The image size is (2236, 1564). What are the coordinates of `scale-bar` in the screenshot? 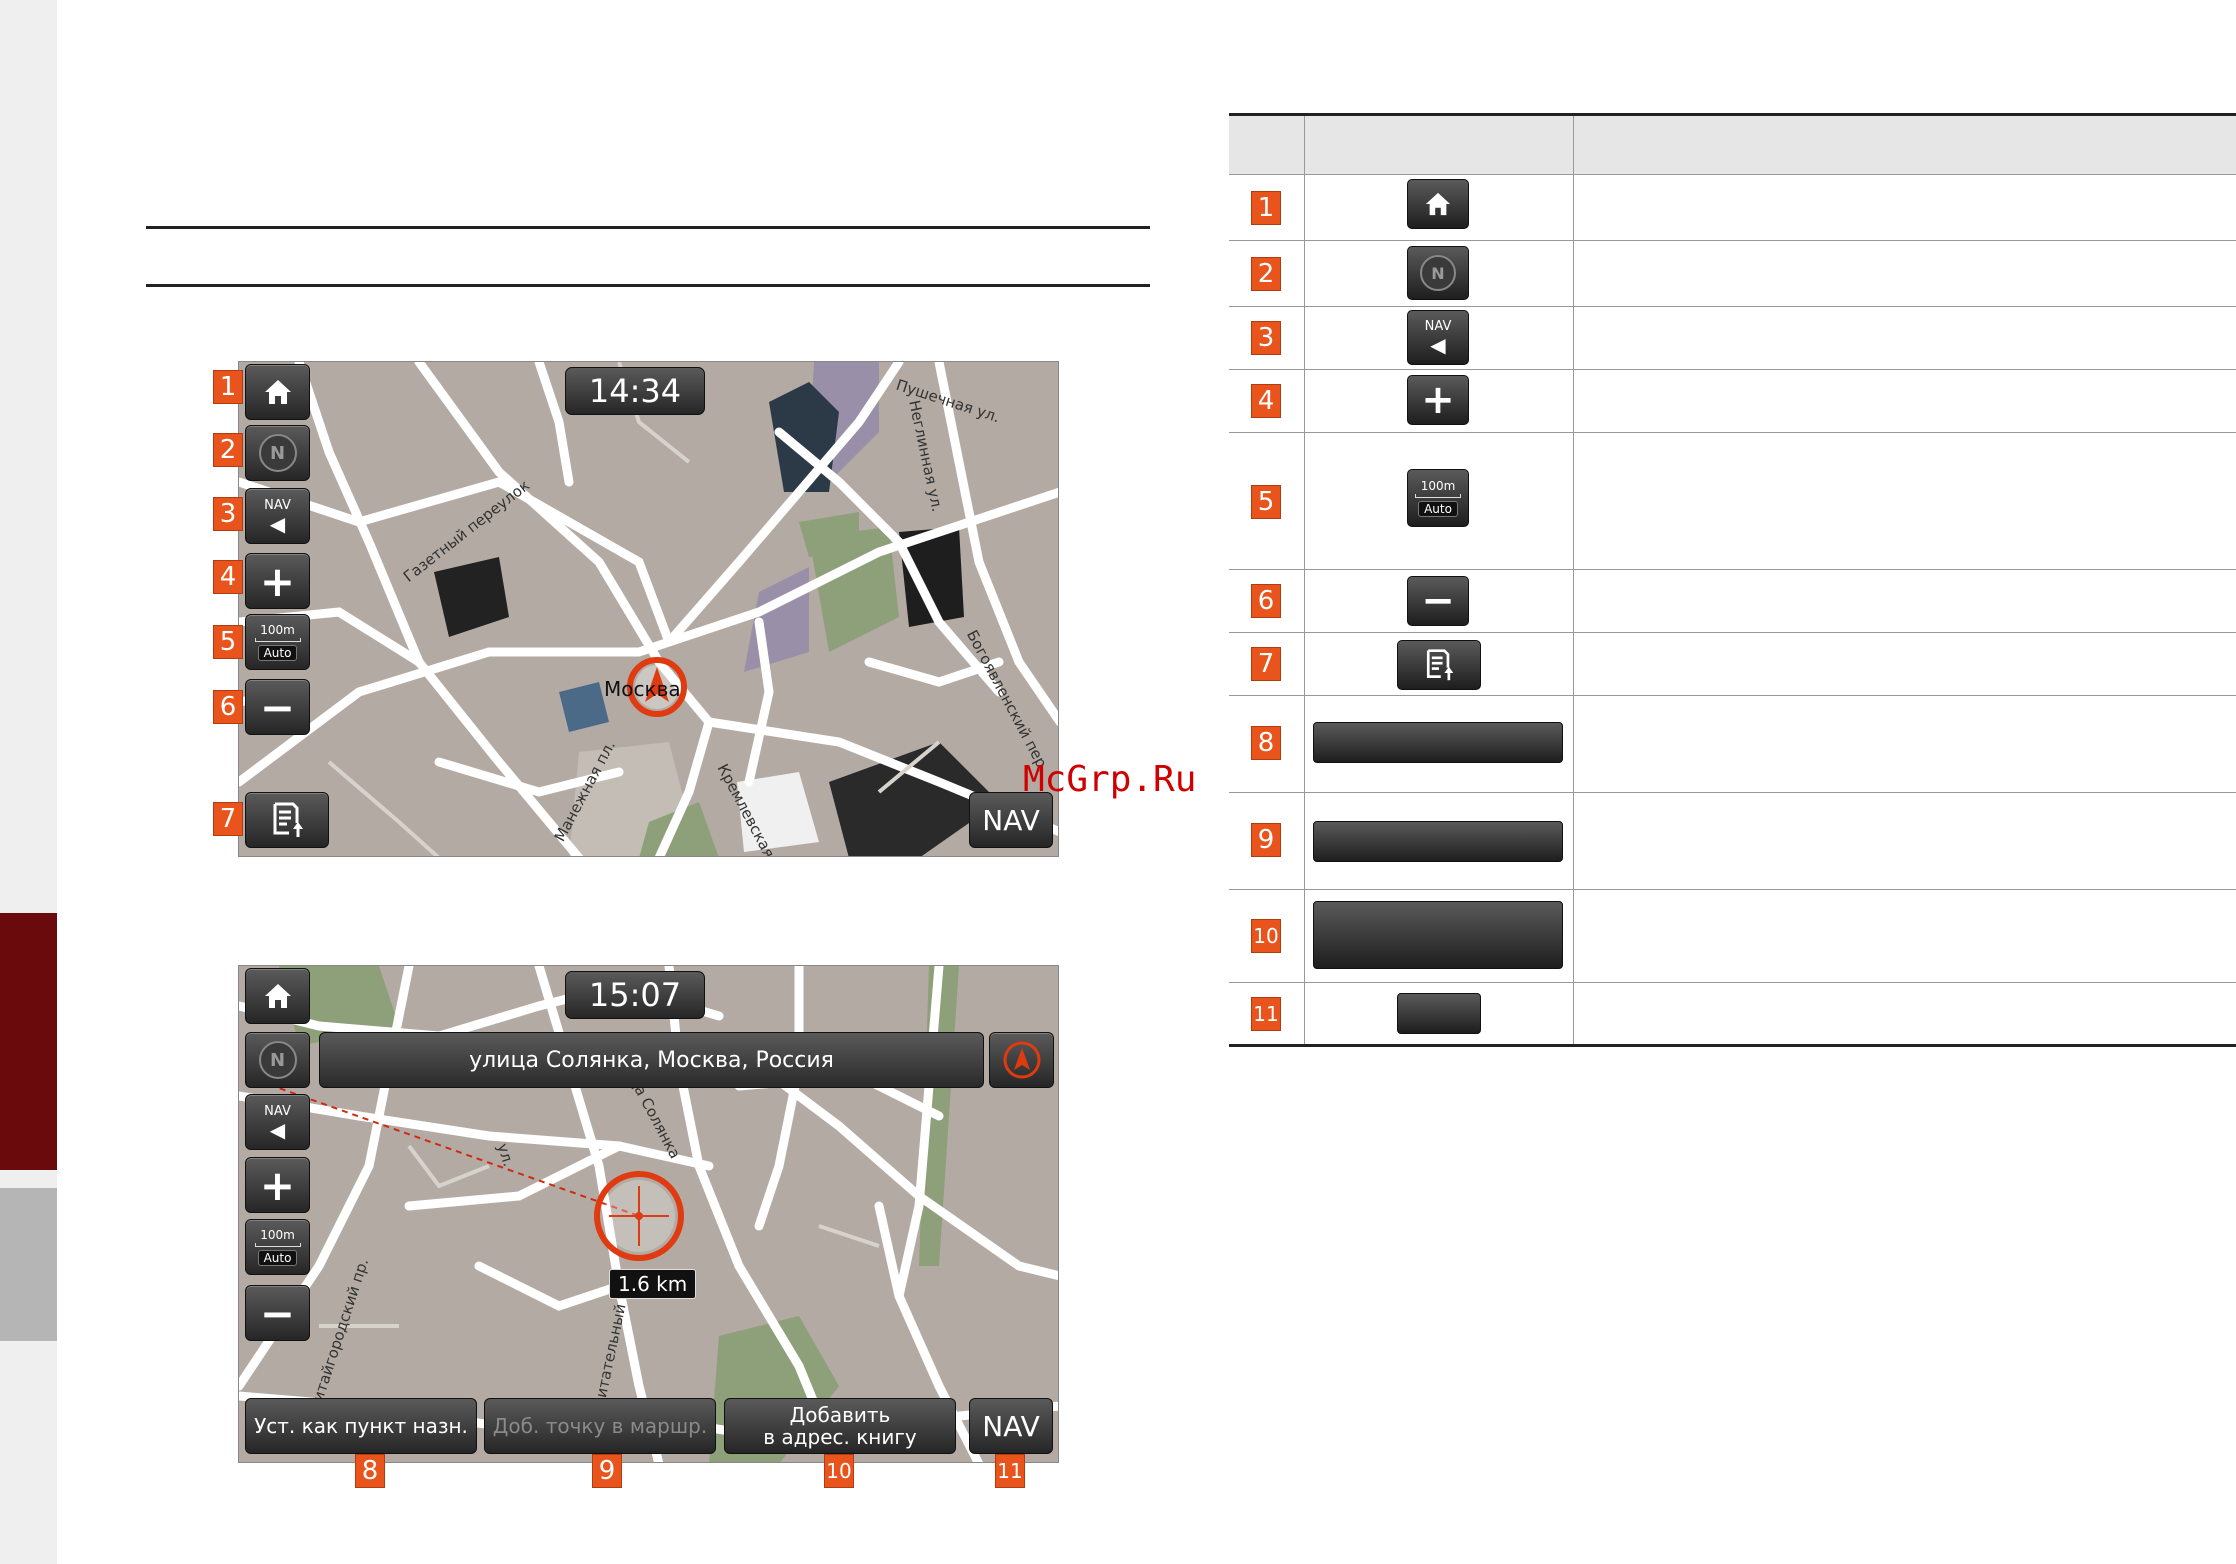 It's located at (277, 640).